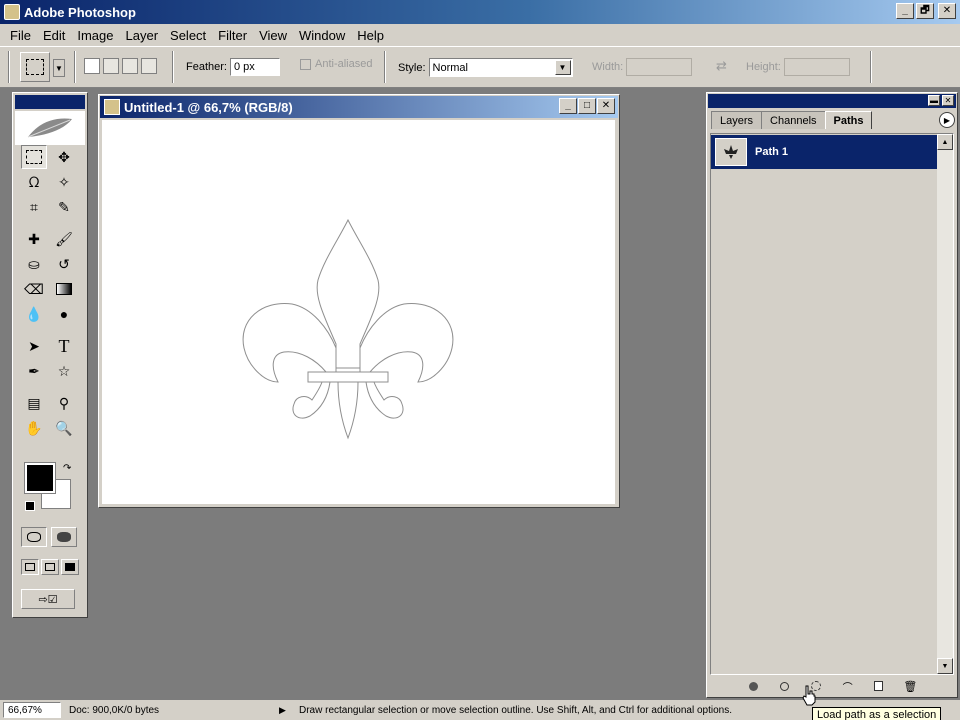 The image size is (960, 720). I want to click on height-group: Height:, so click(798, 67).